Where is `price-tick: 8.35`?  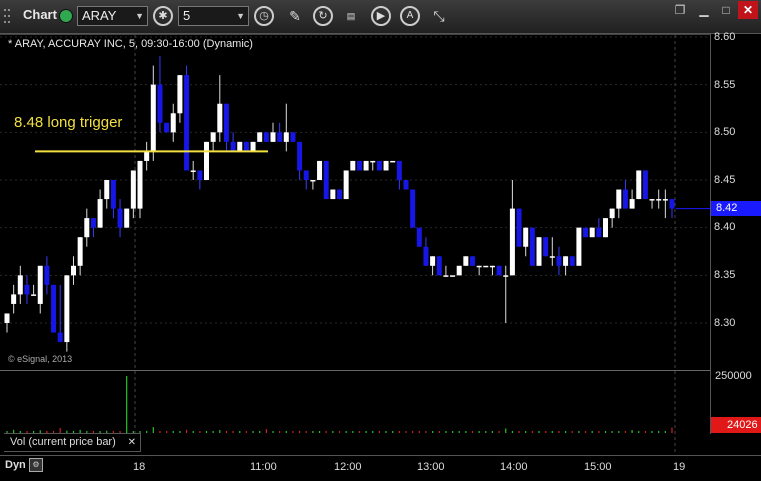
price-tick: 8.35 is located at coordinates (725, 275).